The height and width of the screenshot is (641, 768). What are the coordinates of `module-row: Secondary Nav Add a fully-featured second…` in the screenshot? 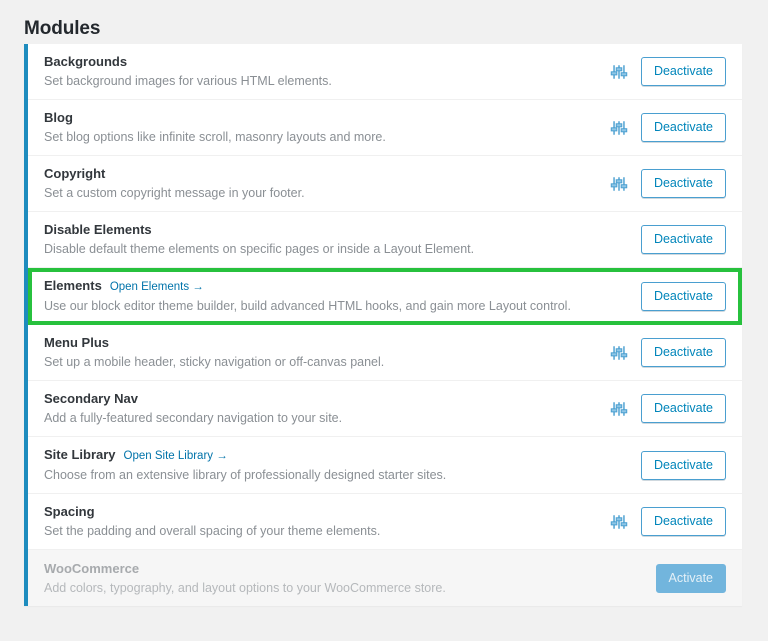 It's located at (385, 409).